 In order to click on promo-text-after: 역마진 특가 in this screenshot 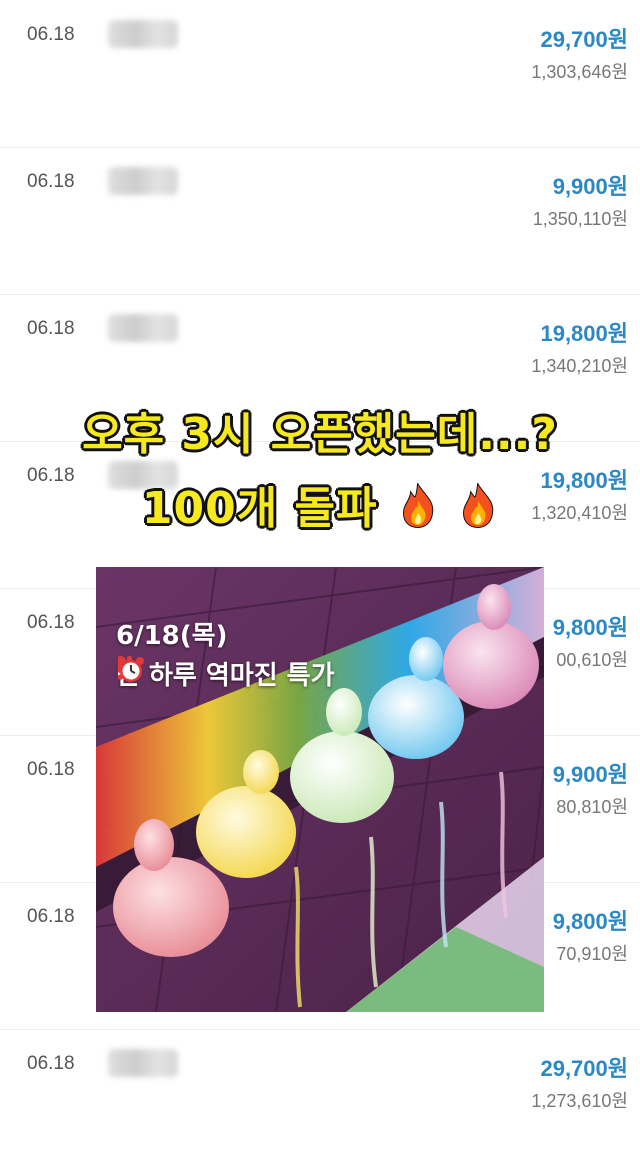, I will do `click(270, 676)`.